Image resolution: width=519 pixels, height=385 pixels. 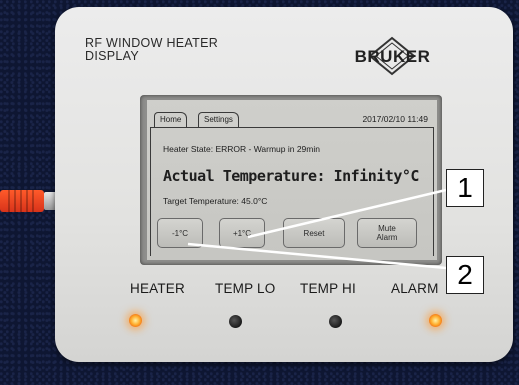 I want to click on callout-2-label: 2, so click(x=465, y=275).